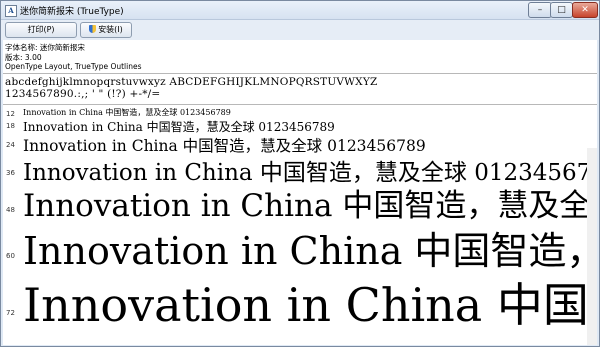 The height and width of the screenshot is (347, 600). Describe the element at coordinates (10, 173) in the screenshot. I see `sample-size-label: 36` at that location.